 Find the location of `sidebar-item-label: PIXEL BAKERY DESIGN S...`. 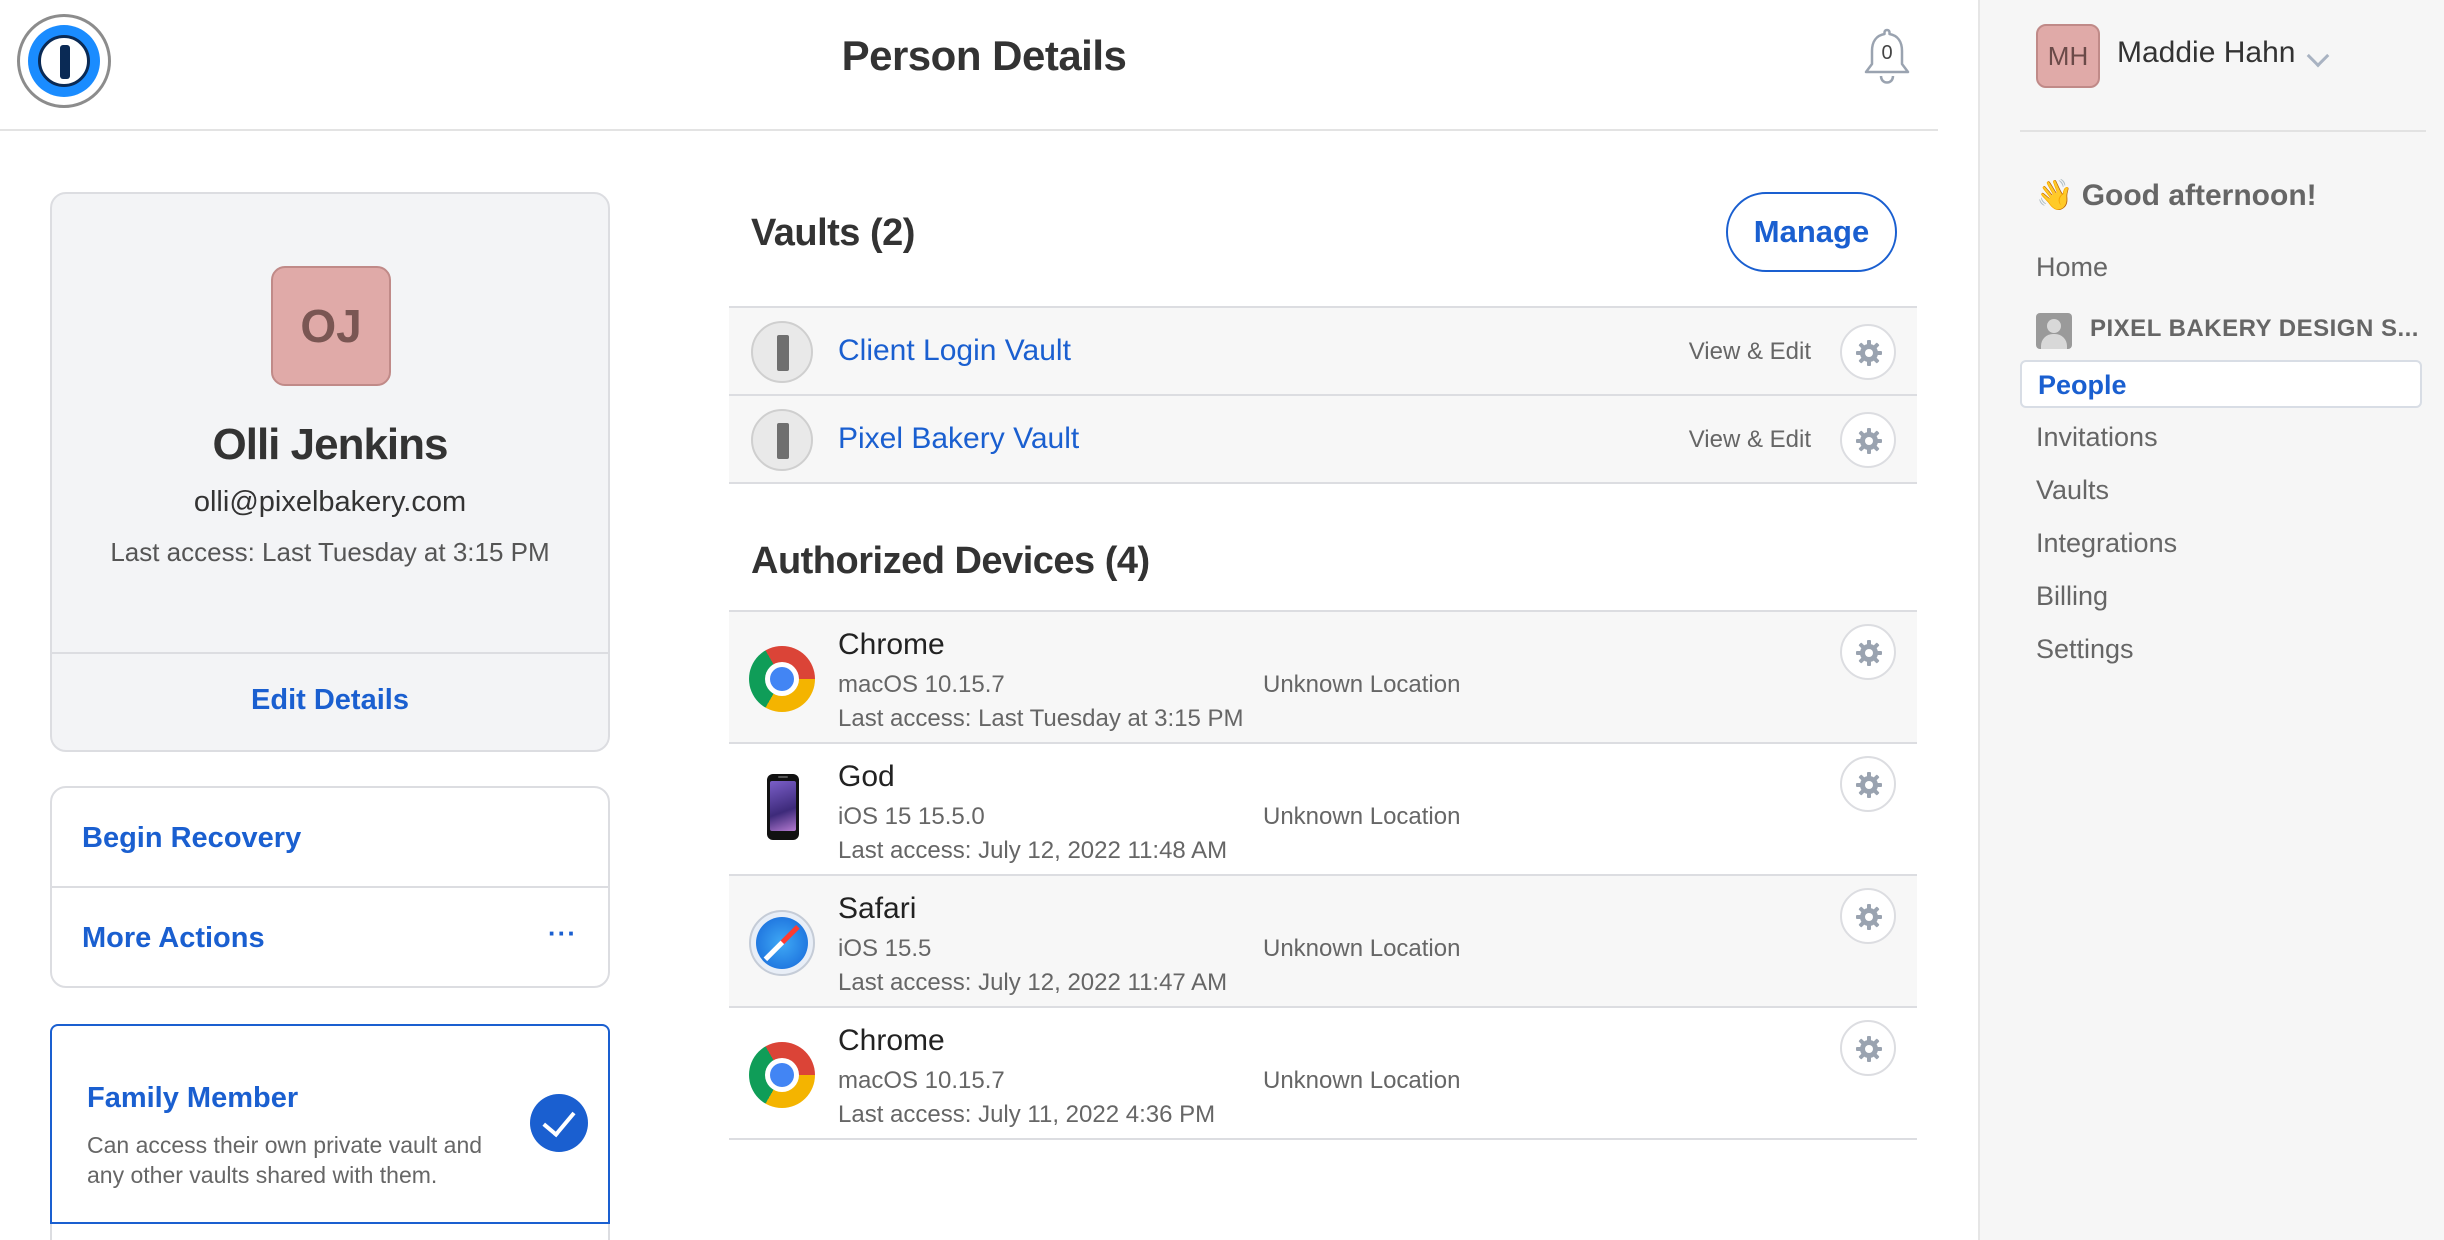

sidebar-item-label: PIXEL BAKERY DESIGN S... is located at coordinates (2254, 328).